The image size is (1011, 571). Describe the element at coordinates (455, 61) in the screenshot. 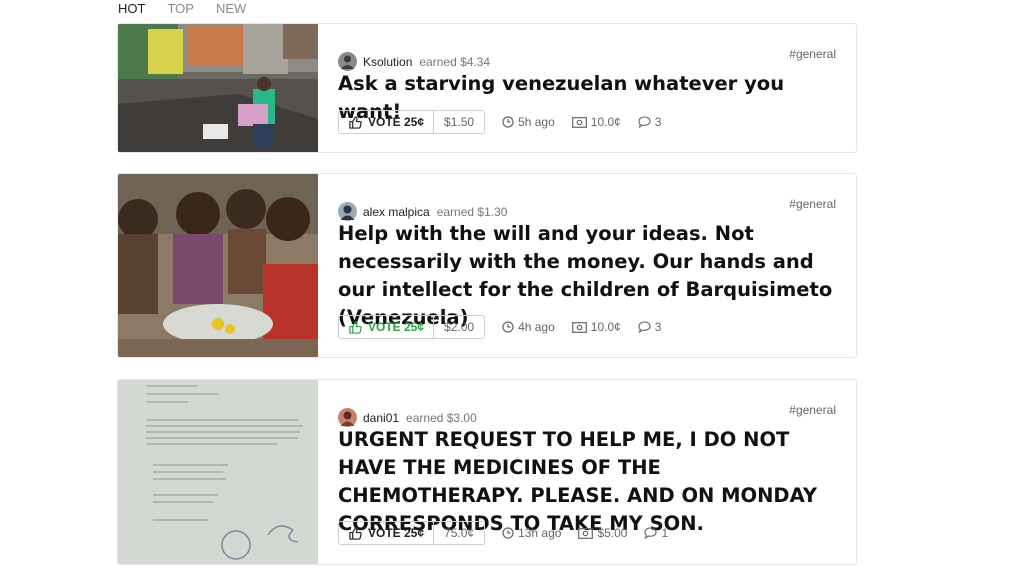

I see `earned-amount: earned $4.34` at that location.